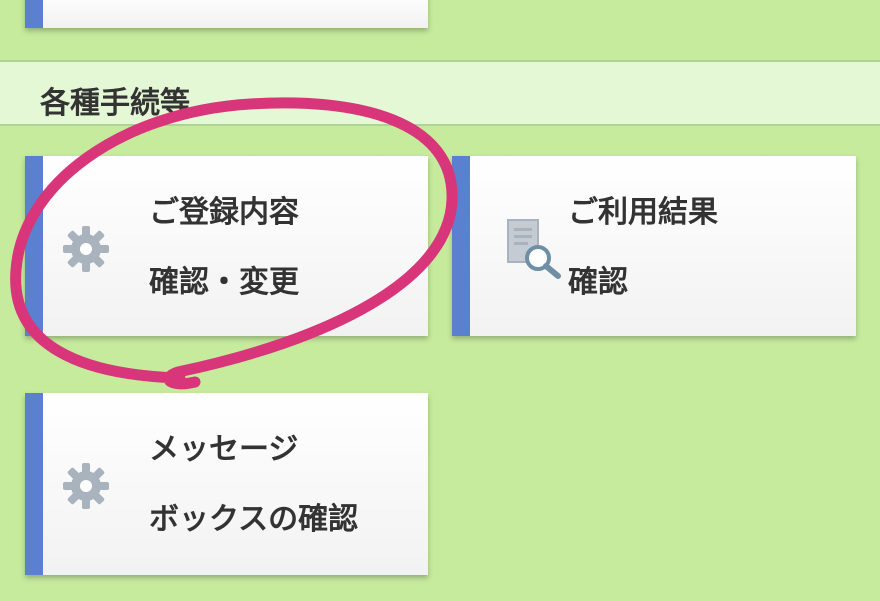  Describe the element at coordinates (224, 282) in the screenshot. I see `card-label-secondary: 確認・変更` at that location.